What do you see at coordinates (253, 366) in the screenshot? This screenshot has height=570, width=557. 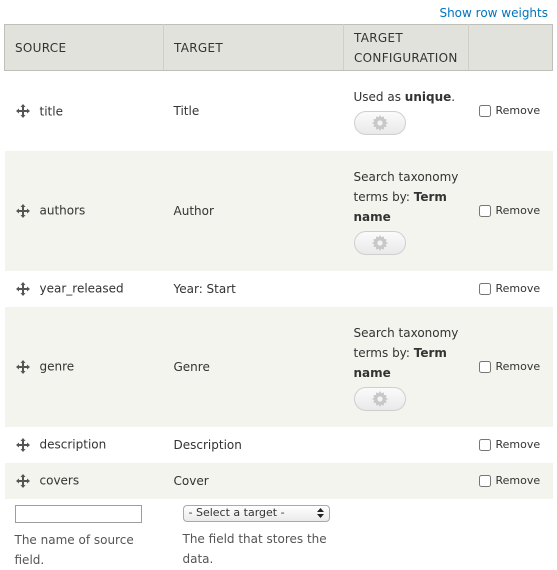 I see `target-cell: Genre` at bounding box center [253, 366].